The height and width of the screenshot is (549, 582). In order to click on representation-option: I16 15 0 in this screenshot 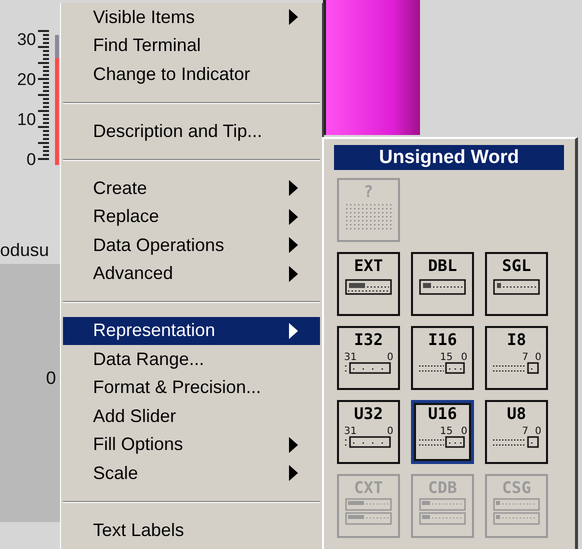, I will do `click(442, 358)`.